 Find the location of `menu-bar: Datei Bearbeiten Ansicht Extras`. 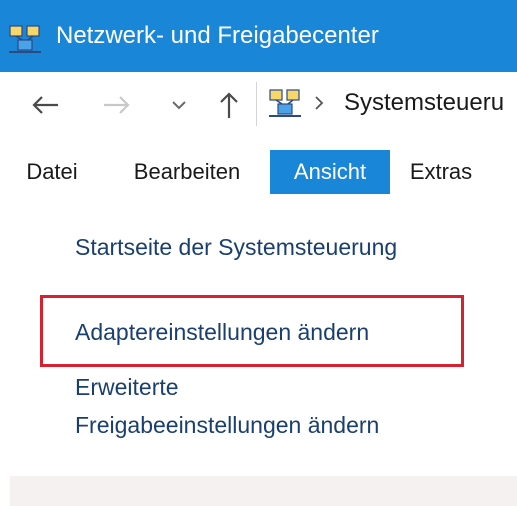

menu-bar: Datei Bearbeiten Ansicht Extras is located at coordinates (258, 172).